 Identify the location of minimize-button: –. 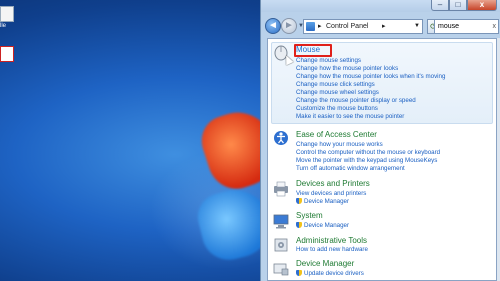
(440, 5).